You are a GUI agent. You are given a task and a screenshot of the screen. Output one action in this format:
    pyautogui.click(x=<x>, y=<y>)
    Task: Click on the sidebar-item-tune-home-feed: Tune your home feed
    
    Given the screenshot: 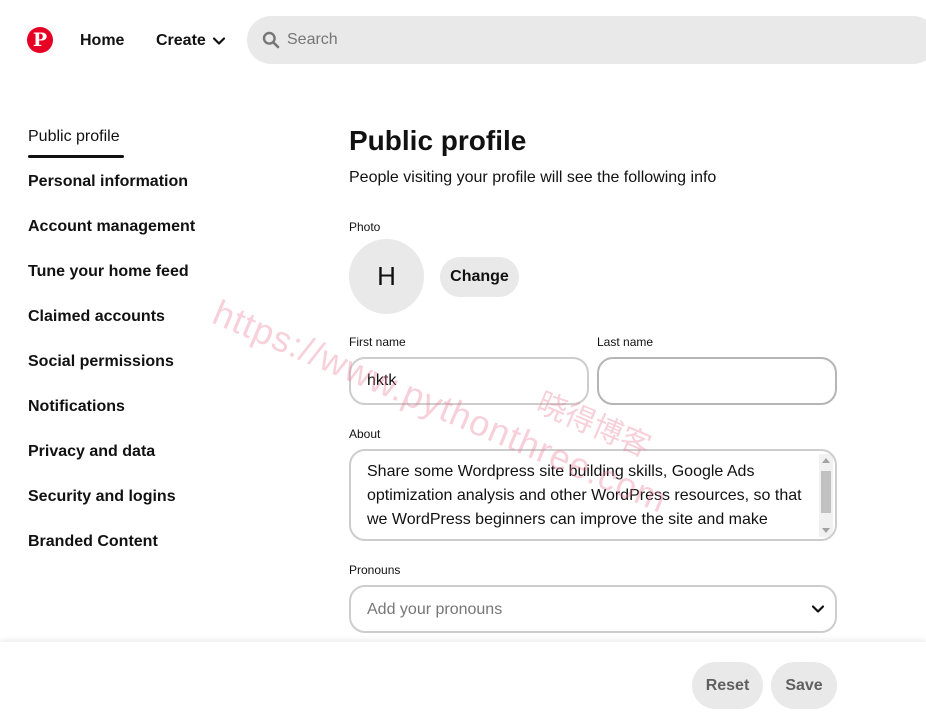 What is the action you would take?
    pyautogui.click(x=111, y=285)
    